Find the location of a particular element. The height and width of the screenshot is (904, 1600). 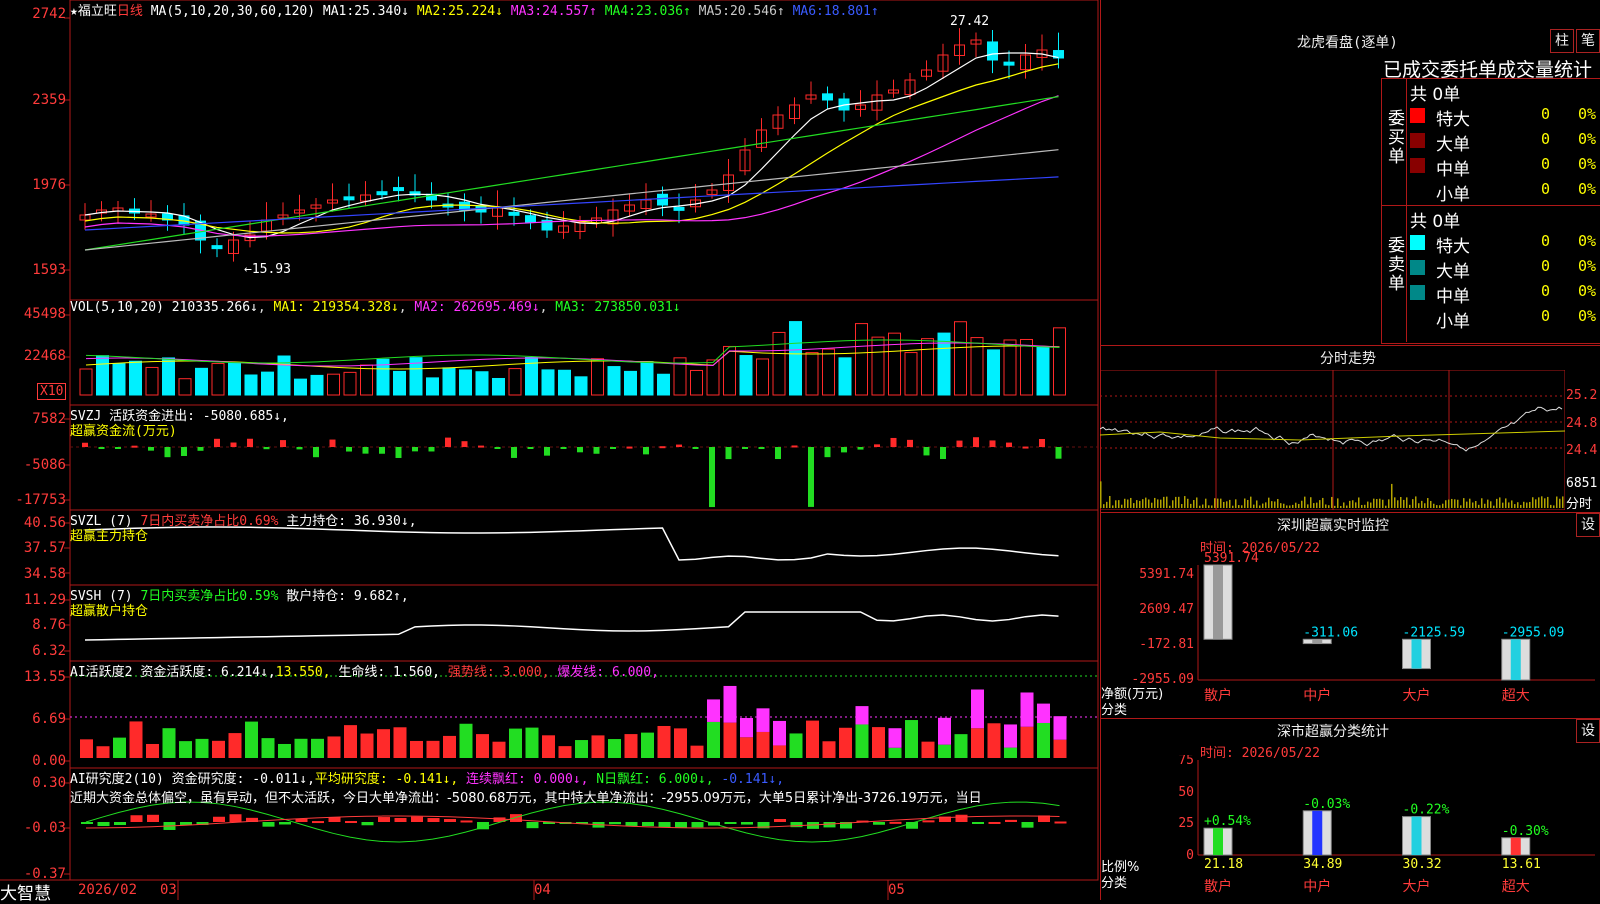

color-swatch is located at coordinates (1417, 115).